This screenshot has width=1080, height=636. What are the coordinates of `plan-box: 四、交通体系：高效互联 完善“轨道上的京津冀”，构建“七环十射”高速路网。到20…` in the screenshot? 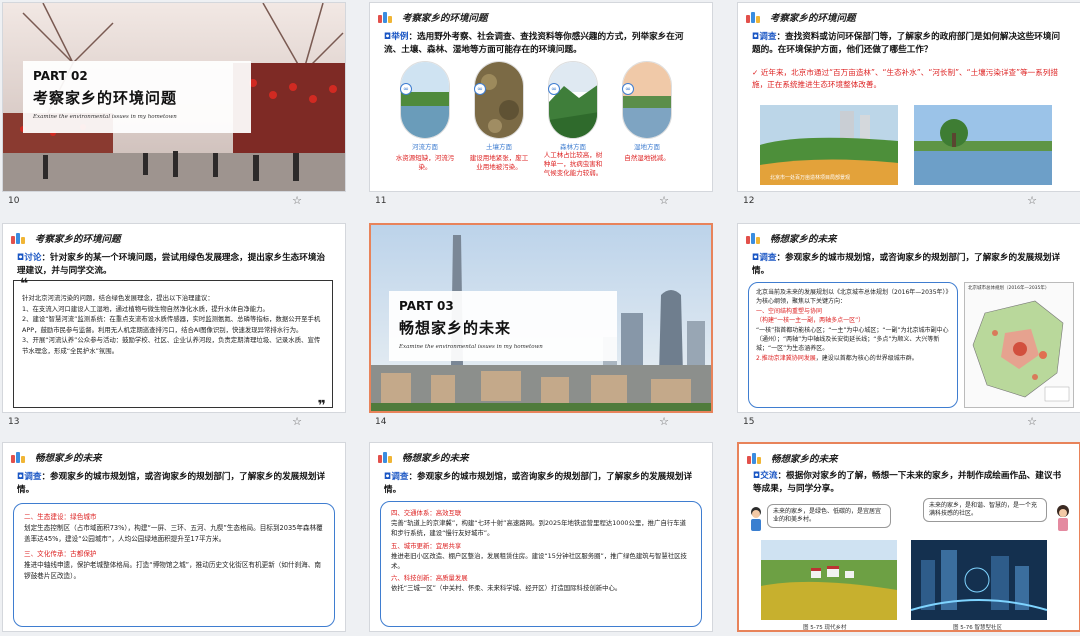 It's located at (541, 564).